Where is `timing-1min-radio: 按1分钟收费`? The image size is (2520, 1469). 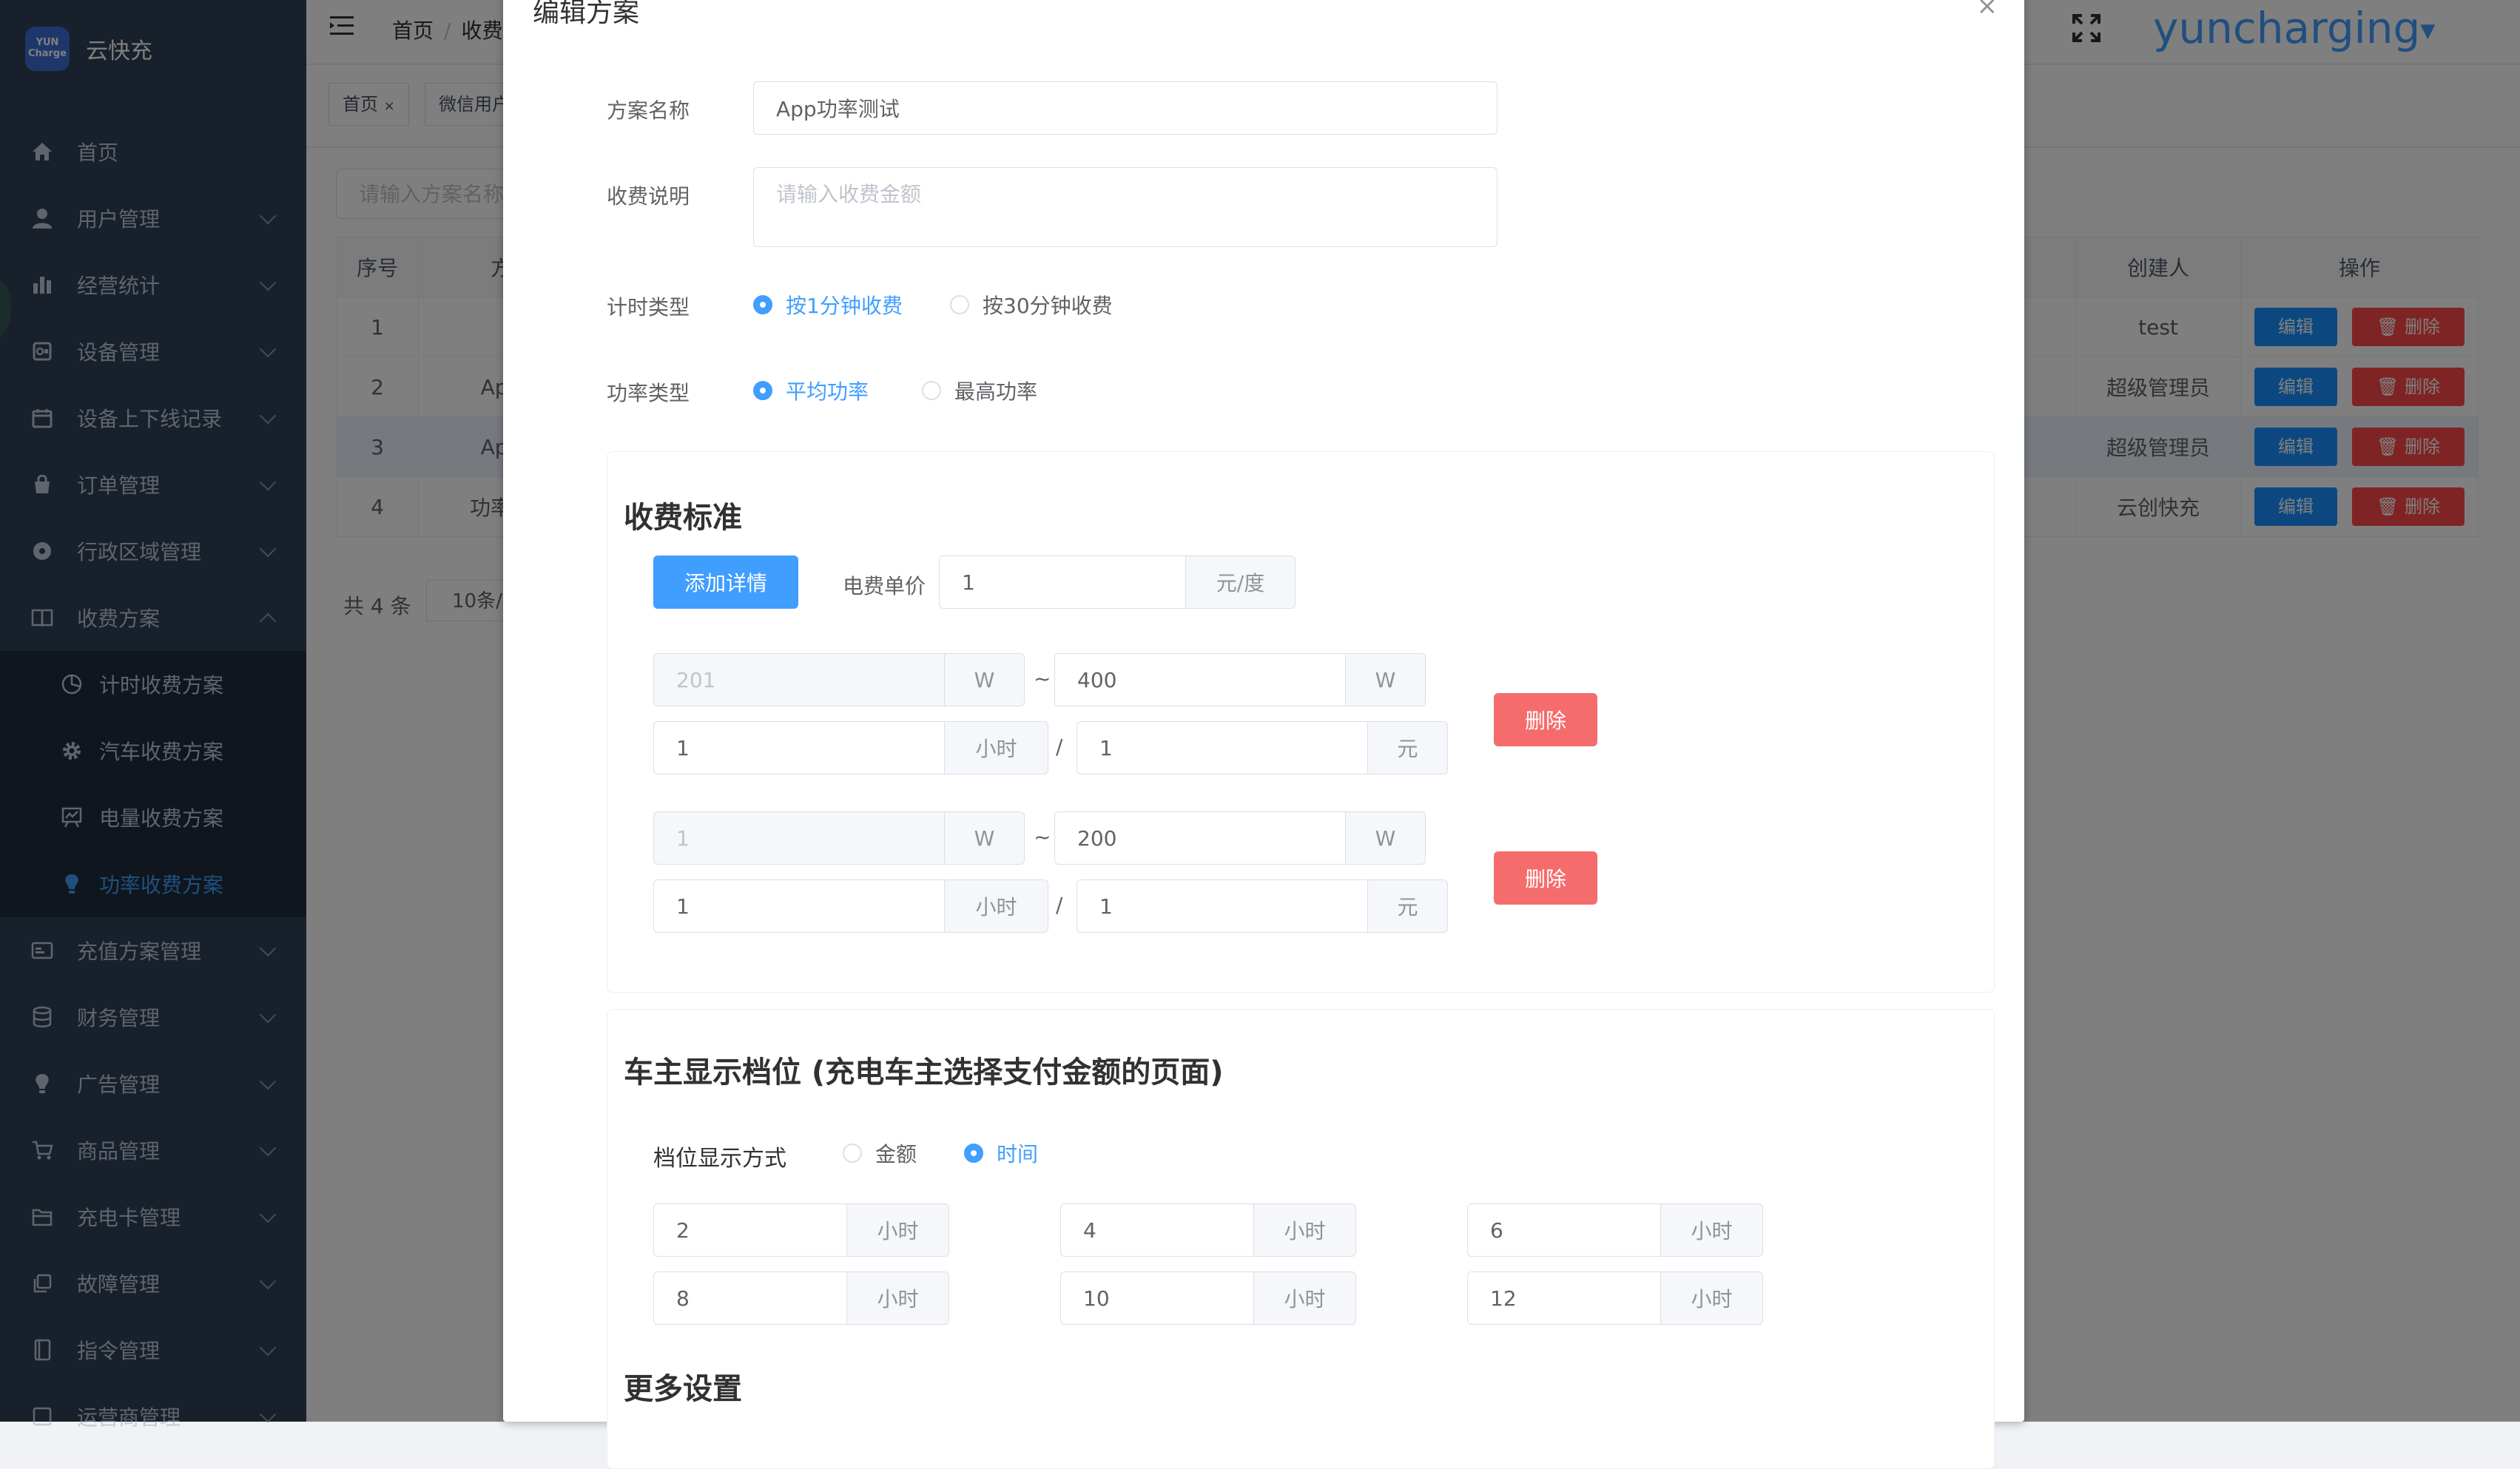
timing-1min-radio: 按1分钟收费 is located at coordinates (828, 305).